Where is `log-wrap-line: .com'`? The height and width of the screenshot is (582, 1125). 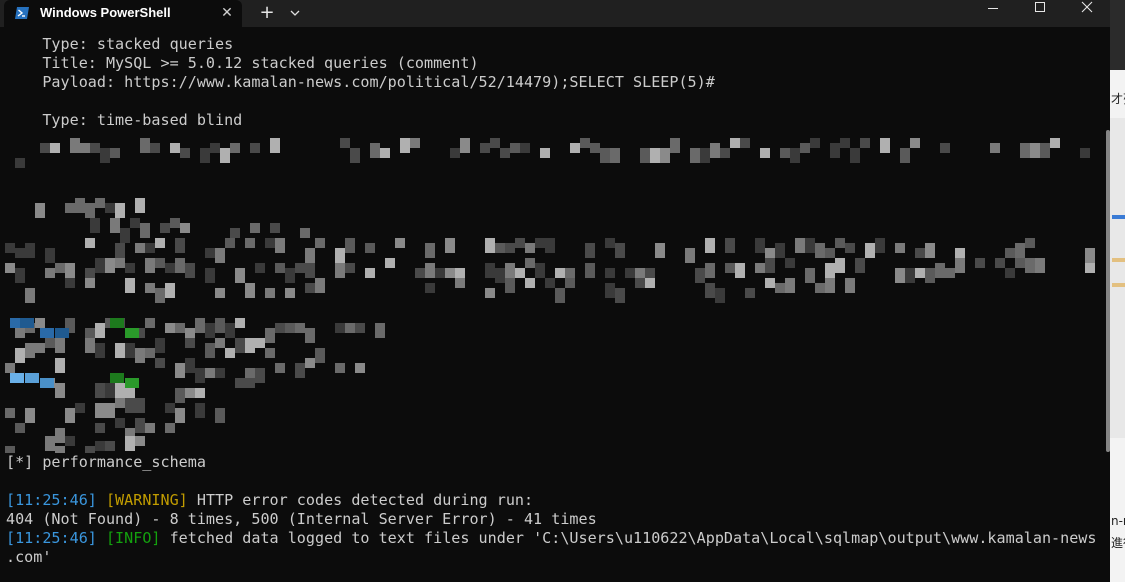 log-wrap-line: .com' is located at coordinates (29, 557).